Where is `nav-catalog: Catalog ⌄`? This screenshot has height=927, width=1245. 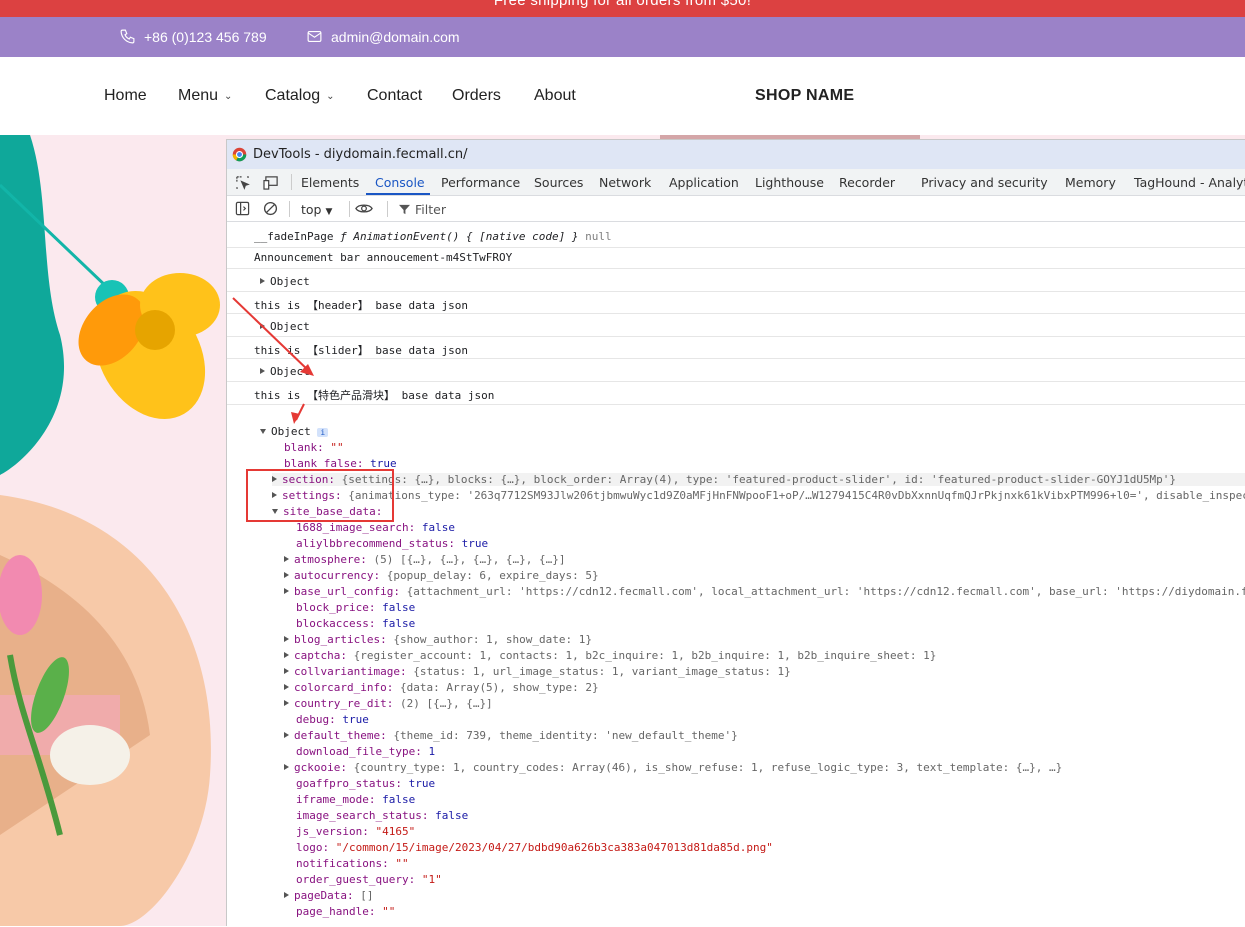 nav-catalog: Catalog ⌄ is located at coordinates (300, 96).